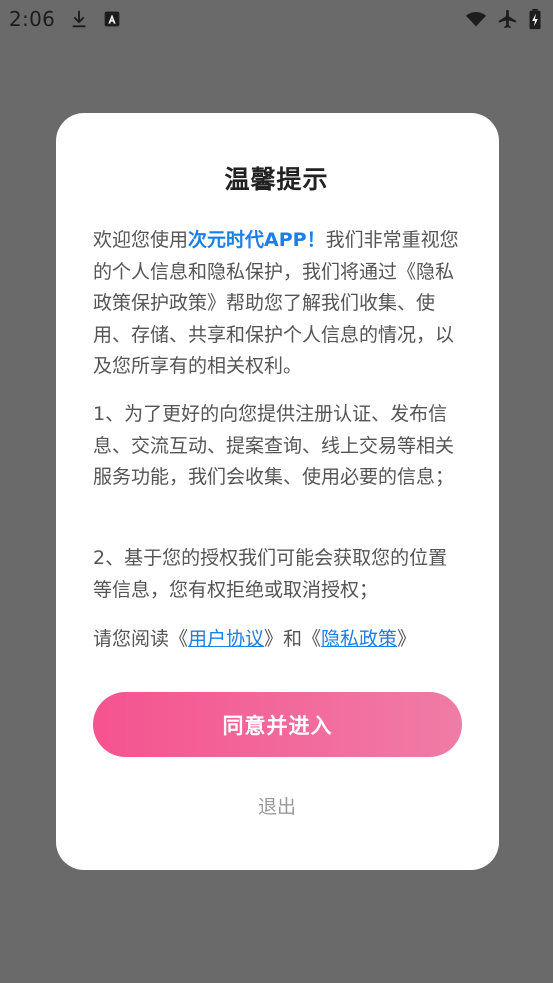  What do you see at coordinates (359, 639) in the screenshot?
I see `privacy-policy-link: 隐私政策` at bounding box center [359, 639].